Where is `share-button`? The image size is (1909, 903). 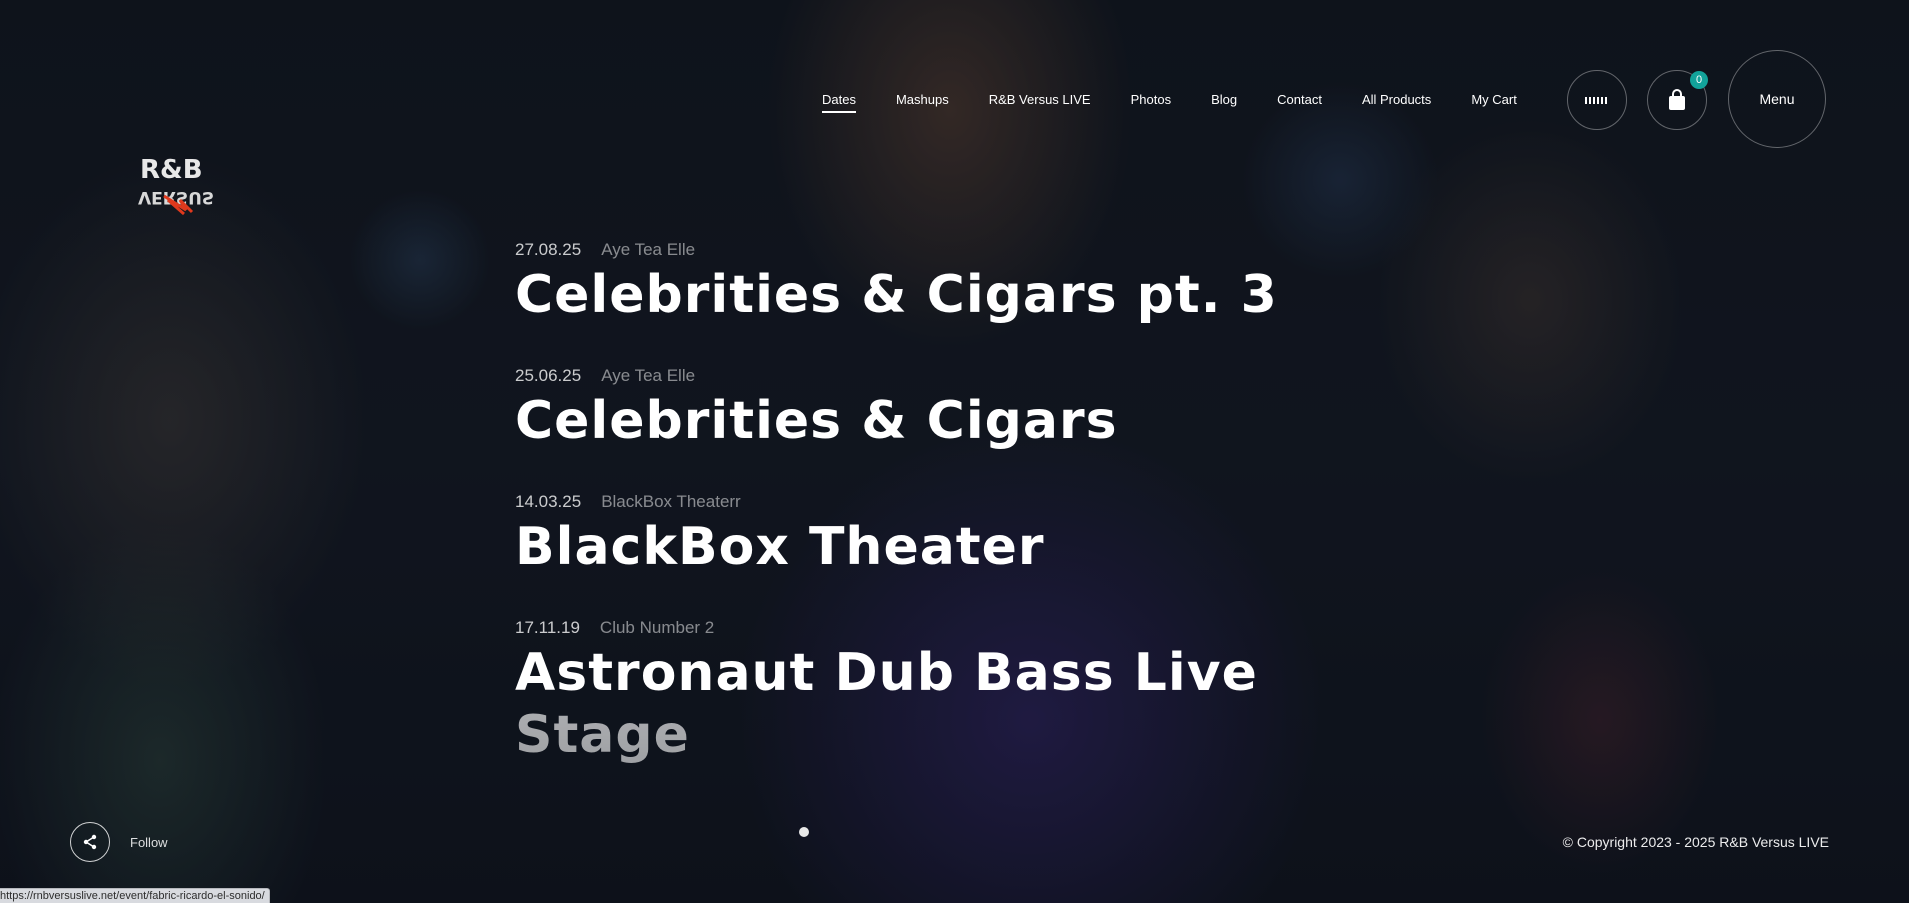
share-button is located at coordinates (90, 842).